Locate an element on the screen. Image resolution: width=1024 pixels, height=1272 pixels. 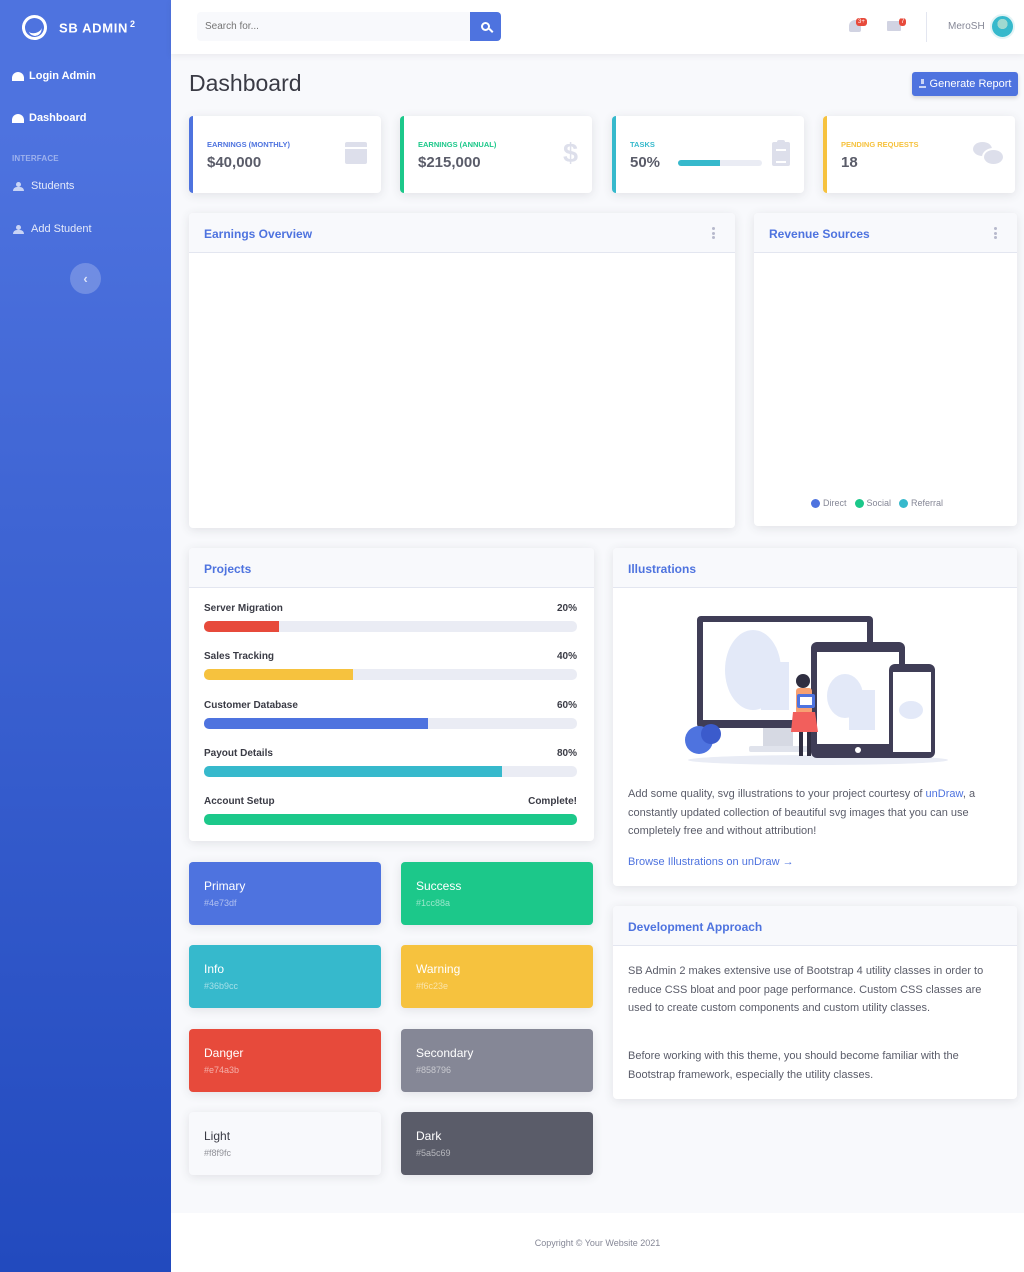
color-name: Info is located at coordinates (214, 969).